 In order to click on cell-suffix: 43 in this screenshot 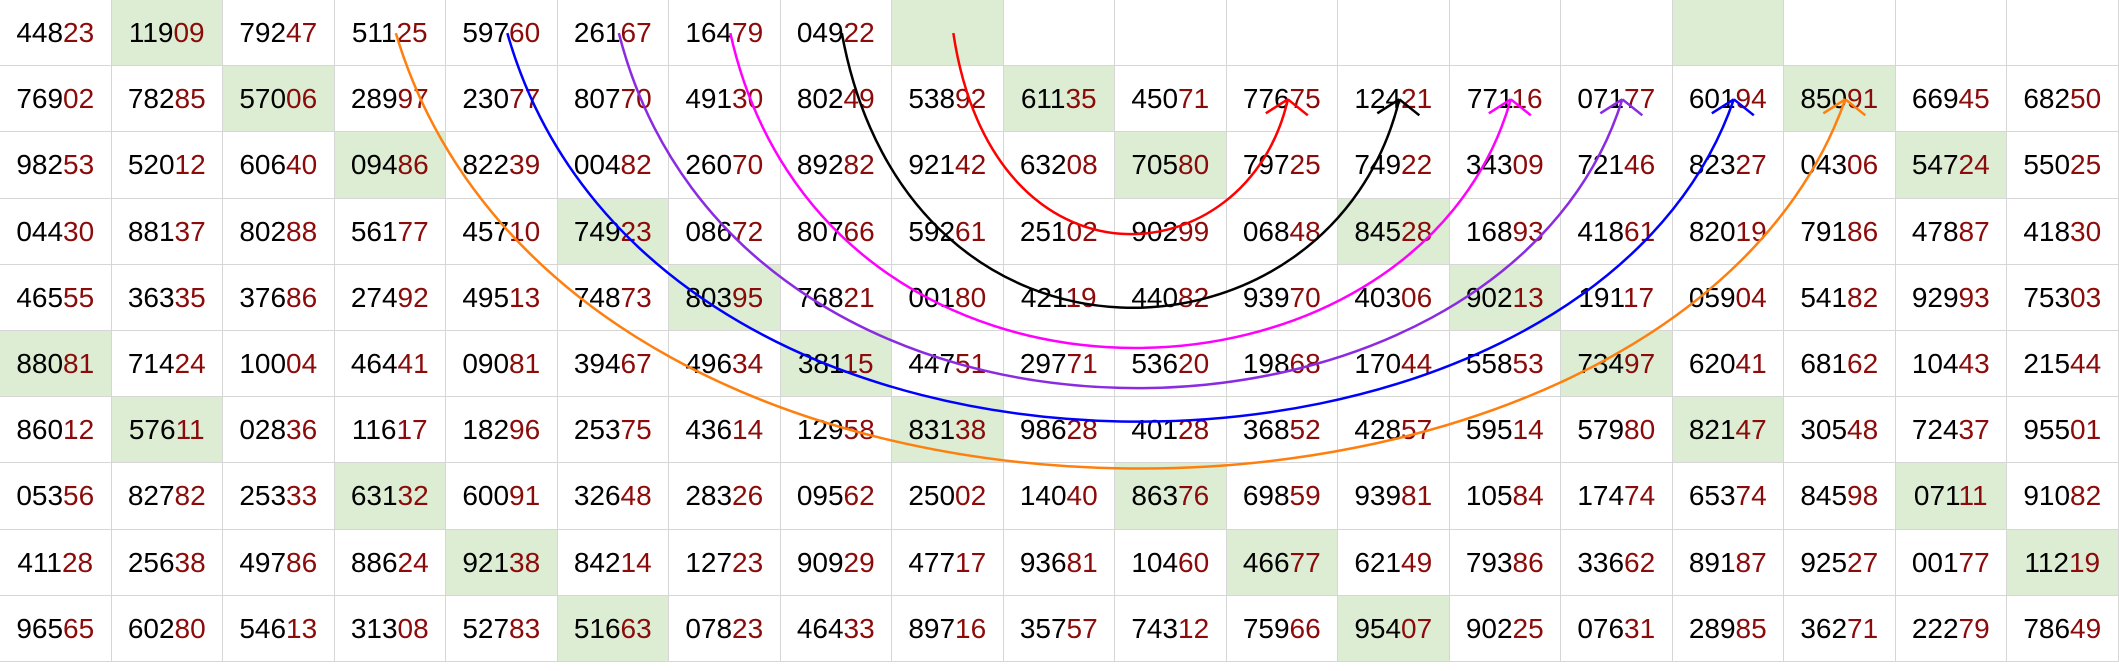, I will do `click(1974, 363)`.